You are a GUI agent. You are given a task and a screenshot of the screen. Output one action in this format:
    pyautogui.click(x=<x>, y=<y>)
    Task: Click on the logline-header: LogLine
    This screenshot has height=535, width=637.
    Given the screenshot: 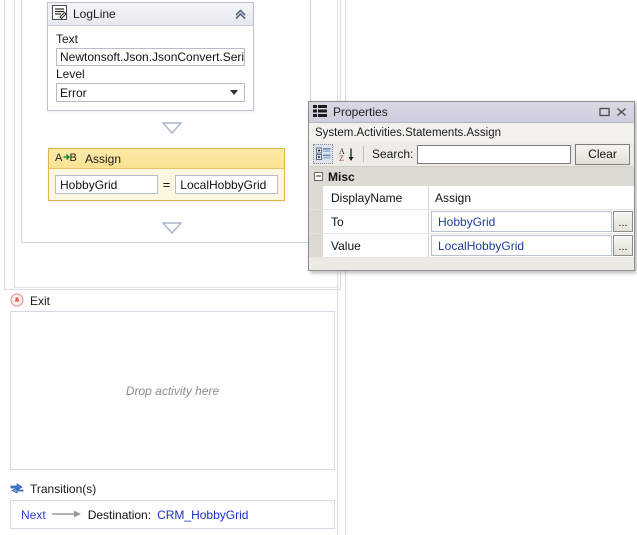 What is the action you would take?
    pyautogui.click(x=150, y=14)
    